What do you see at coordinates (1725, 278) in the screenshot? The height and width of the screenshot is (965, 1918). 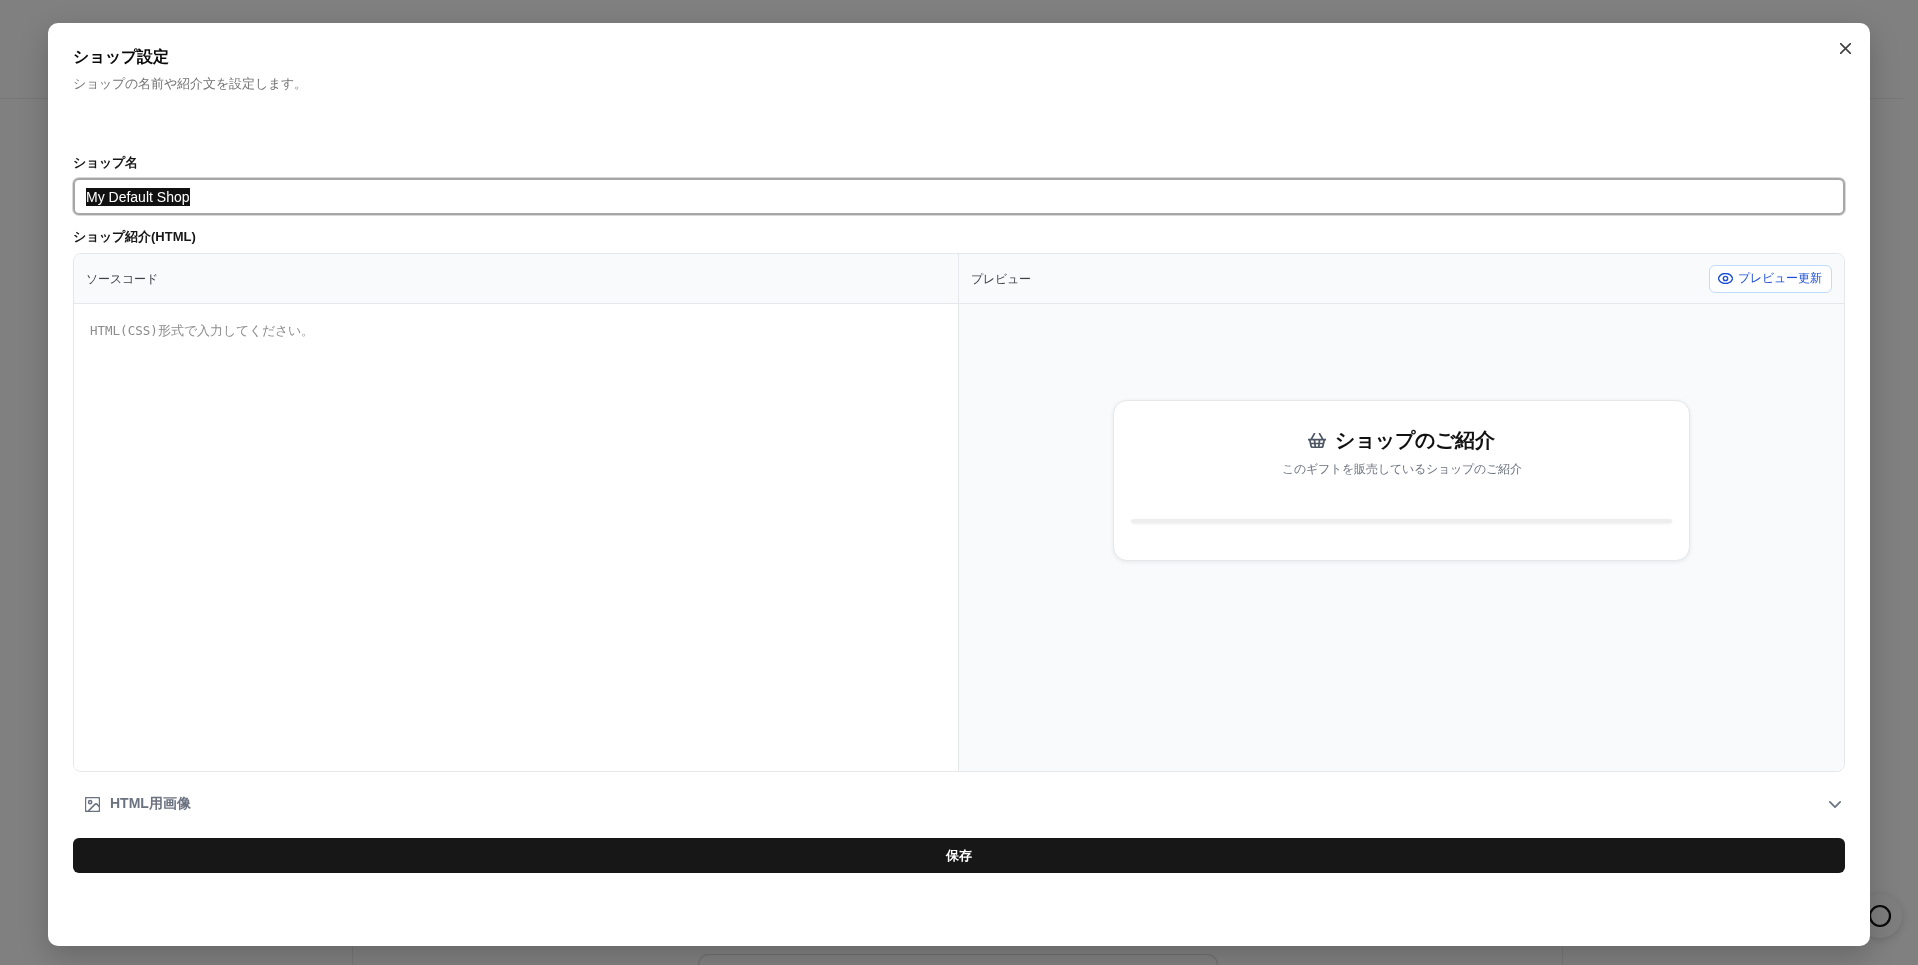 I see `eye-icon` at bounding box center [1725, 278].